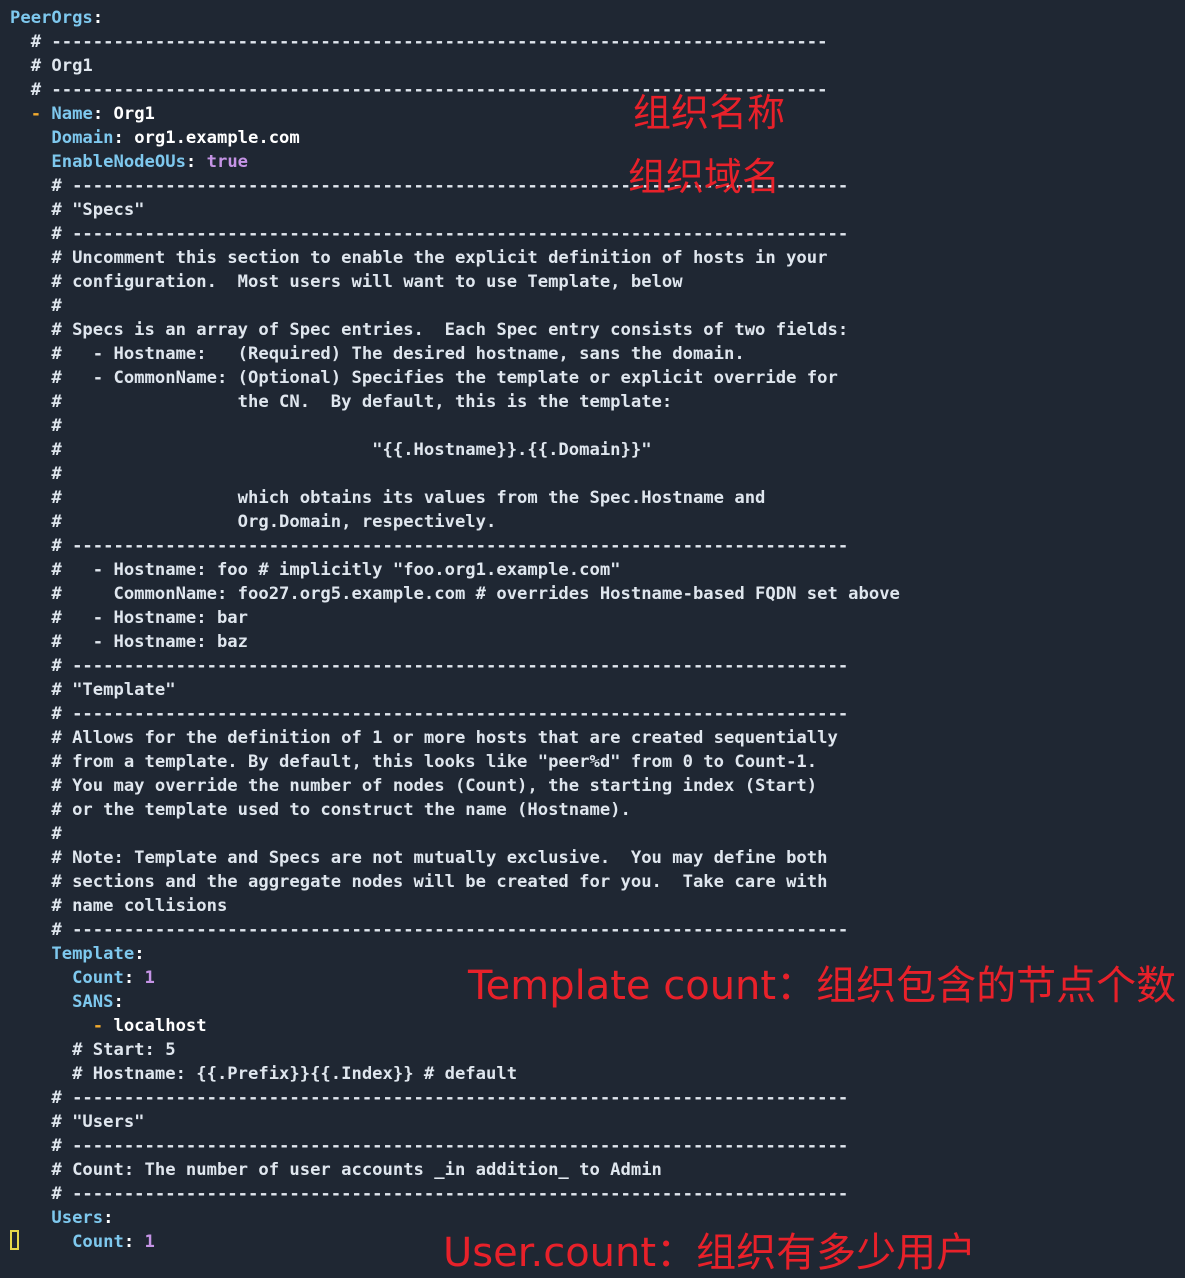 The width and height of the screenshot is (1185, 1278). Describe the element at coordinates (160, 1026) in the screenshot. I see `code-token-value: localhost` at that location.